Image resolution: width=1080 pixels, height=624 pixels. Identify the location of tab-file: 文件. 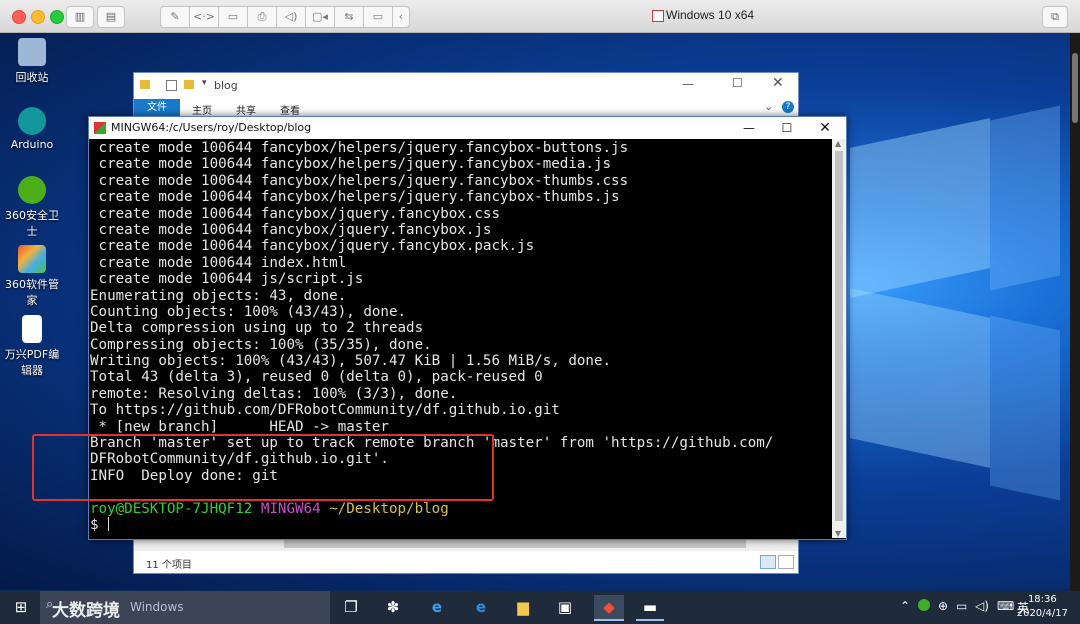
(157, 108).